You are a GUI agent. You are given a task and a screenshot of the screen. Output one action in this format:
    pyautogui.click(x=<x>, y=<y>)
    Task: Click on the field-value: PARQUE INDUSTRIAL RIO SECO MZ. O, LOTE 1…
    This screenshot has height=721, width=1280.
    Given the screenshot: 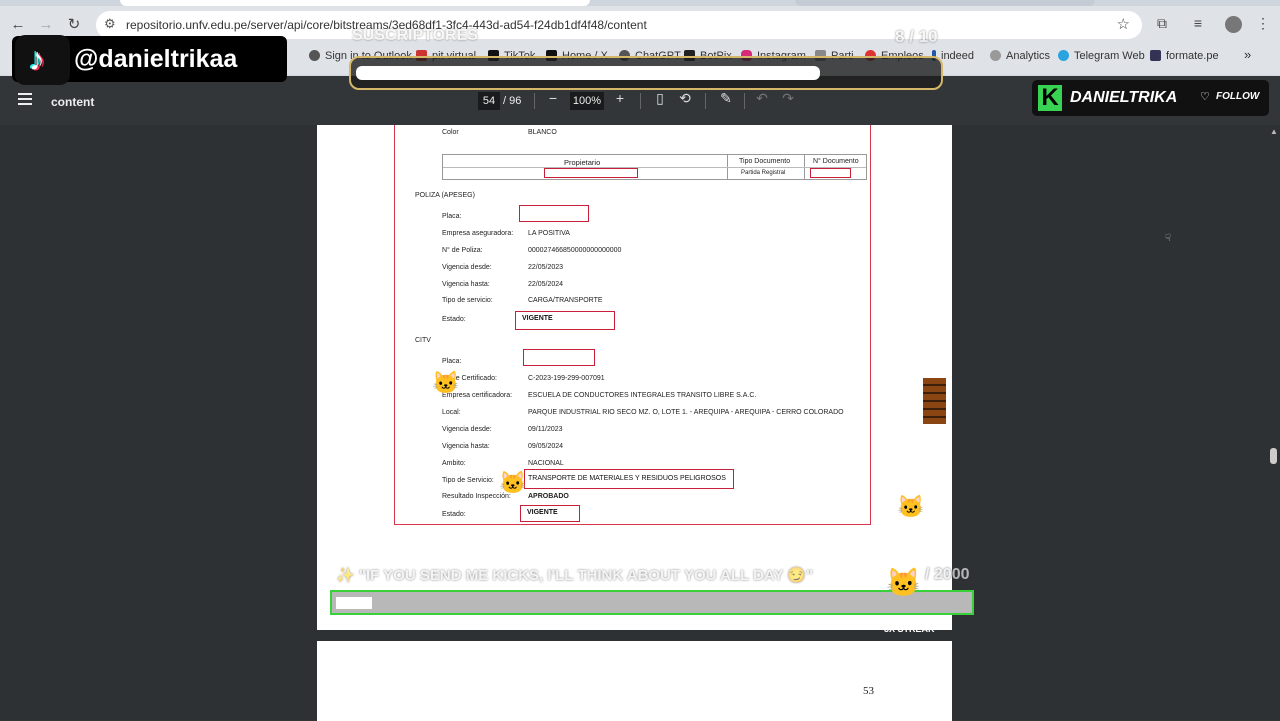 What is the action you would take?
    pyautogui.click(x=686, y=412)
    